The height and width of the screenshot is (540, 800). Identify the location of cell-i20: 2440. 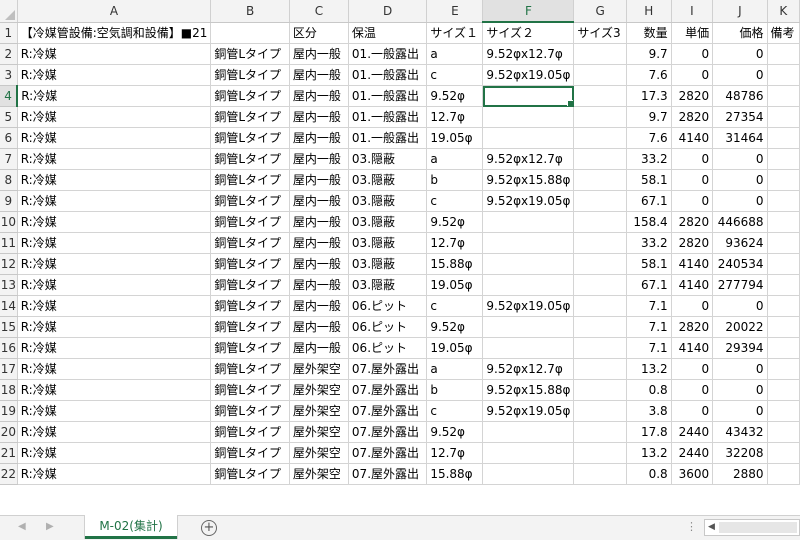
(692, 432).